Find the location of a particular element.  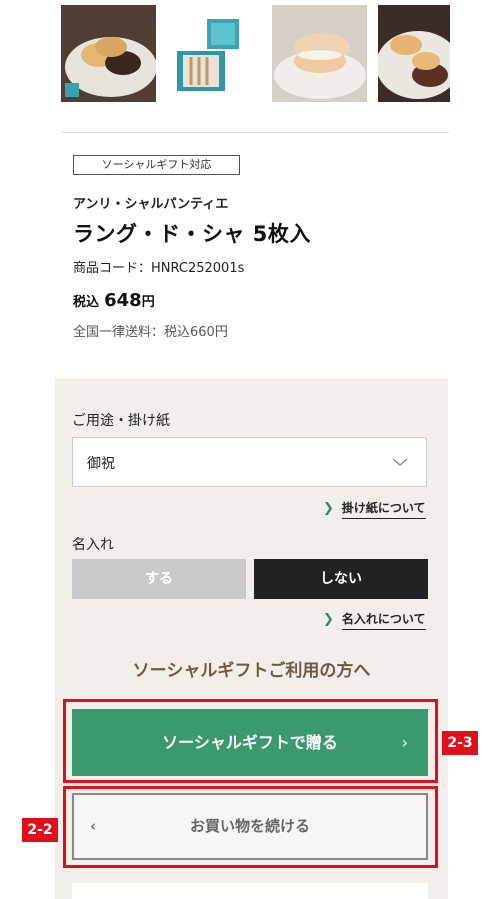

thumbnail-gift-box is located at coordinates (214, 53).